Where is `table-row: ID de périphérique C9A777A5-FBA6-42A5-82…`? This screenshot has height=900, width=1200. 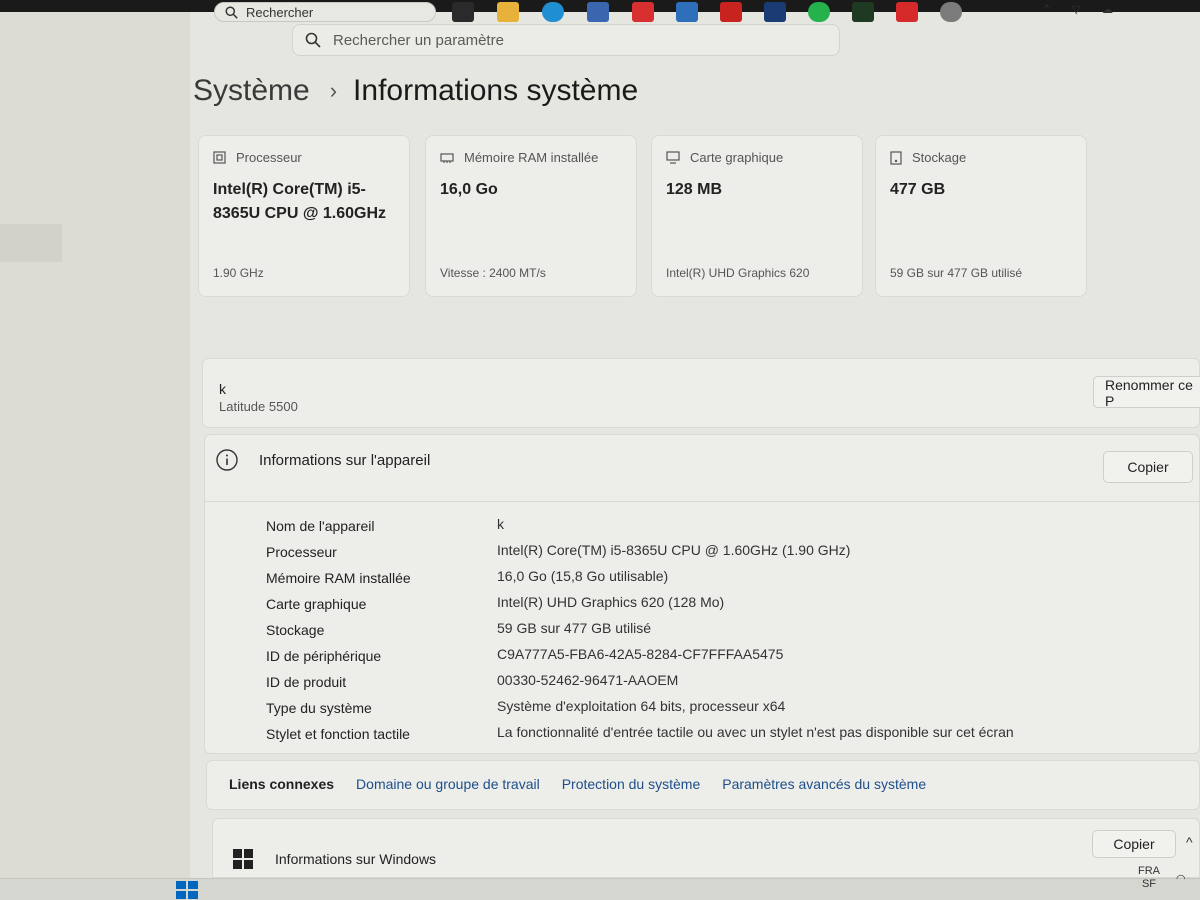 table-row: ID de périphérique C9A777A5-FBA6-42A5-82… is located at coordinates (666, 657).